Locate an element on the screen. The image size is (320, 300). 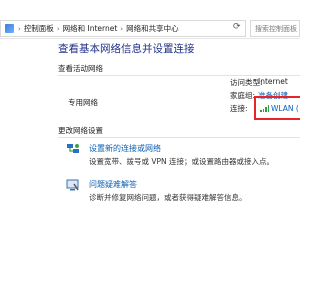
refresh-icon: ⟳ is located at coordinates (237, 27).